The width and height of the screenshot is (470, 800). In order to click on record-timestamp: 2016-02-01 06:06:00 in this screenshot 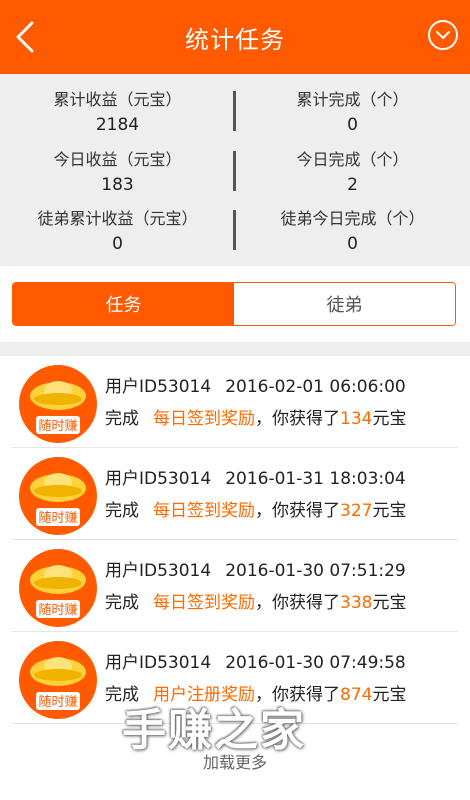, I will do `click(315, 387)`.